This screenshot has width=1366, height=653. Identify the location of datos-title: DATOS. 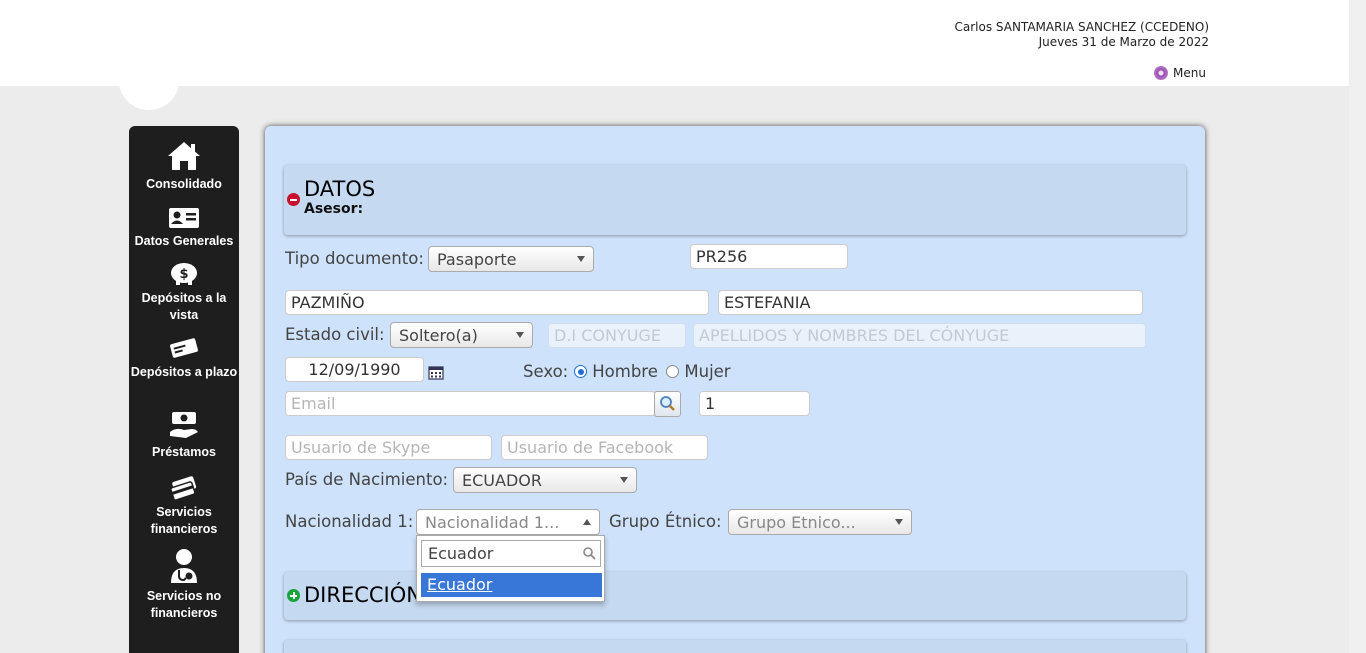
(340, 189).